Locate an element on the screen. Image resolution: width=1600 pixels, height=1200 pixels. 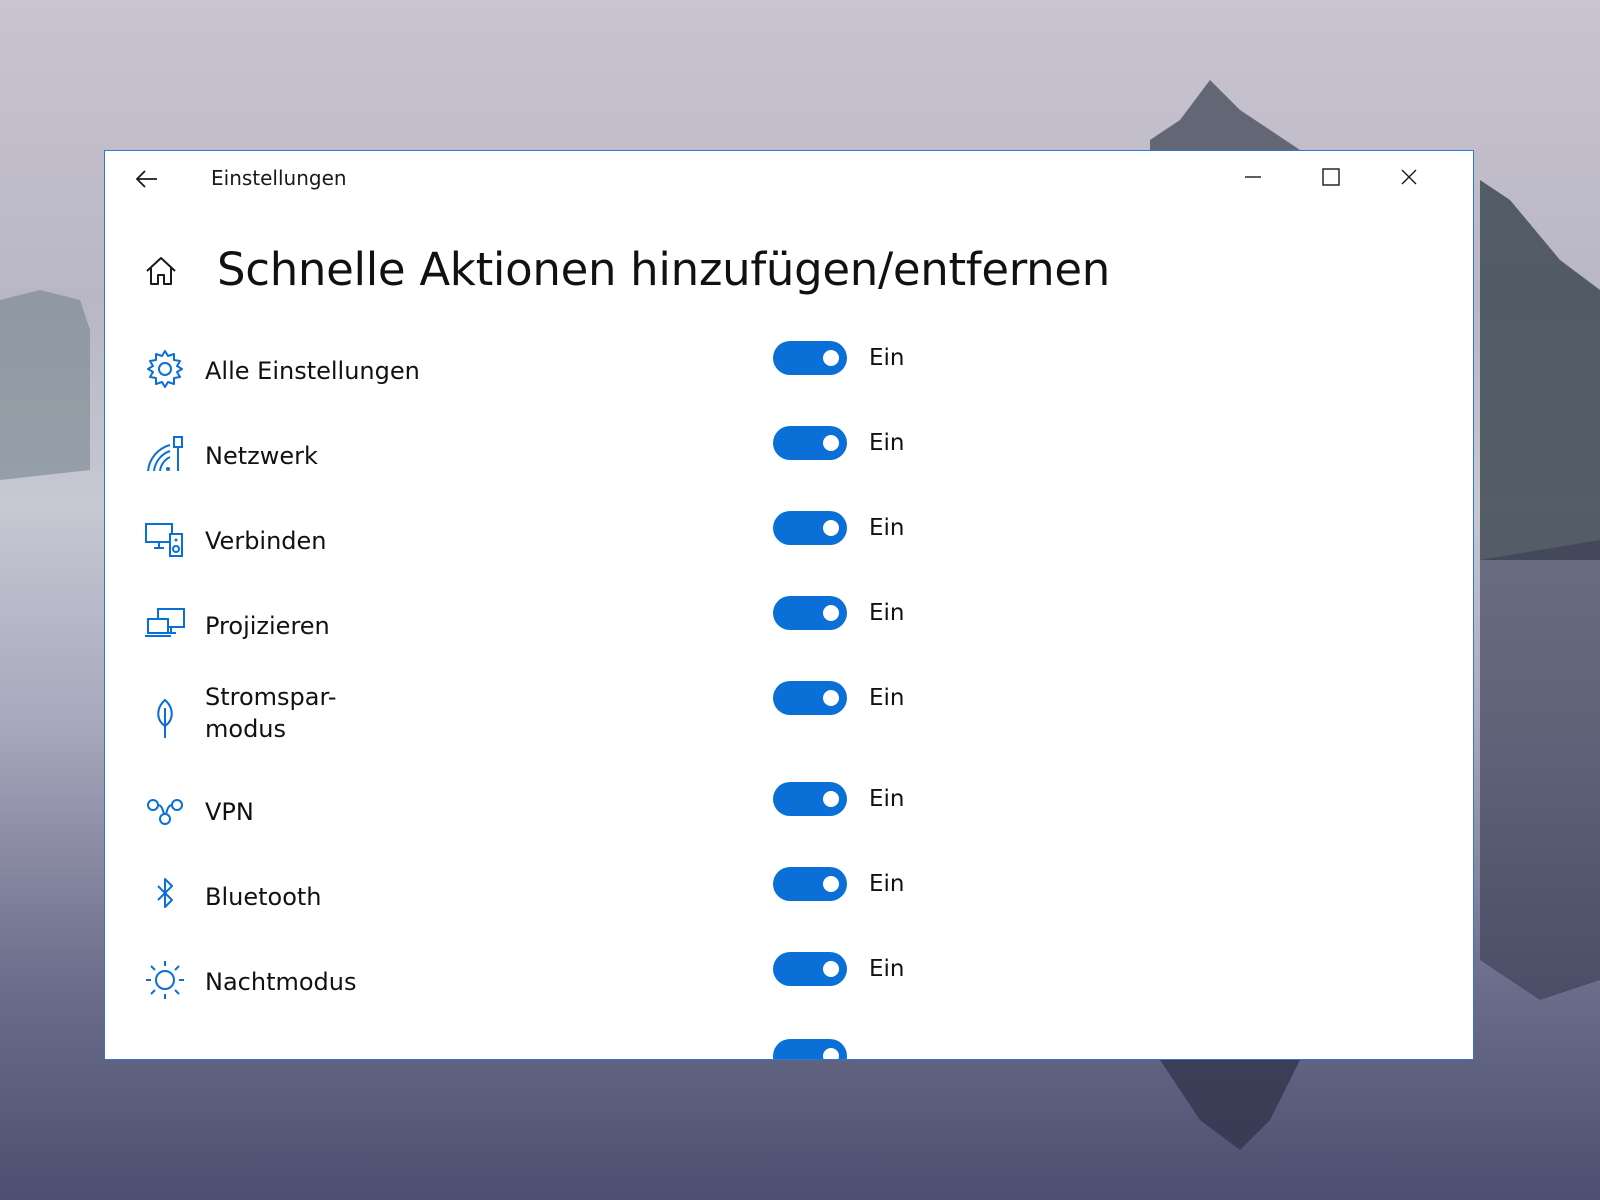
battery-saver-icon is located at coordinates (165, 719).